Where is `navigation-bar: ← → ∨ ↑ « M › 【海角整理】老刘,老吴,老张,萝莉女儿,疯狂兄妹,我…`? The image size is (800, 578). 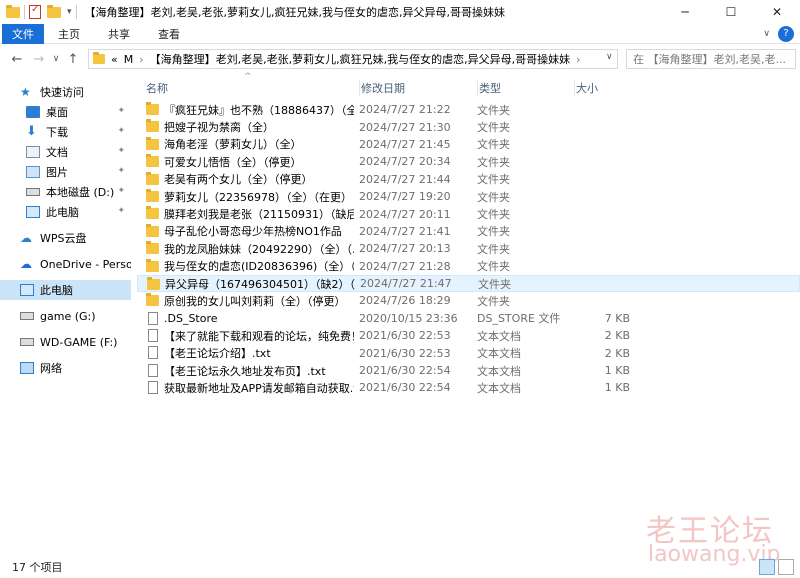 navigation-bar: ← → ∨ ↑ « M › 【海角整理】老刘,老吴,老张,萝莉女儿,疯狂兄妹,我… is located at coordinates (400, 59).